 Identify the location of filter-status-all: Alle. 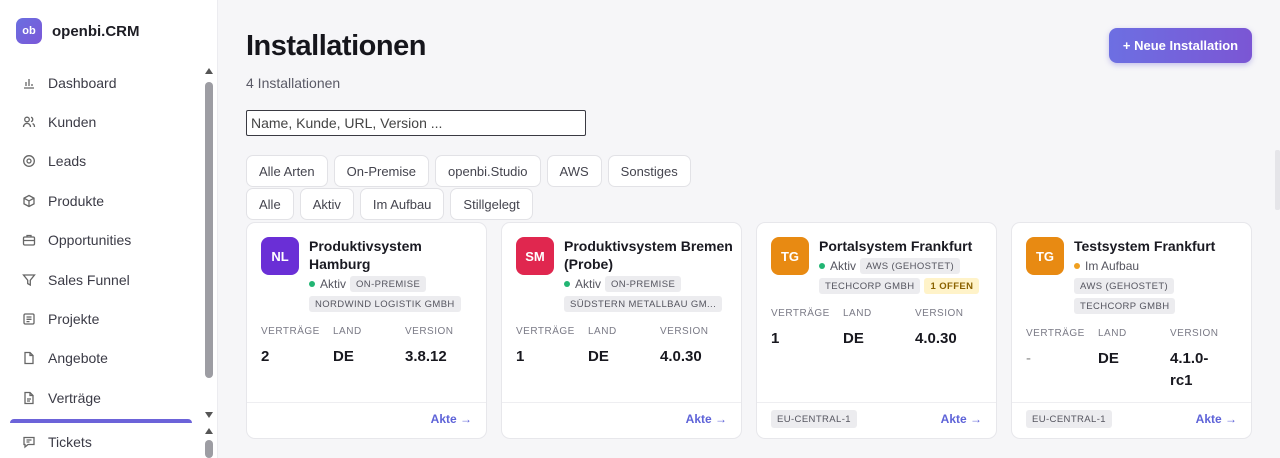
(270, 204).